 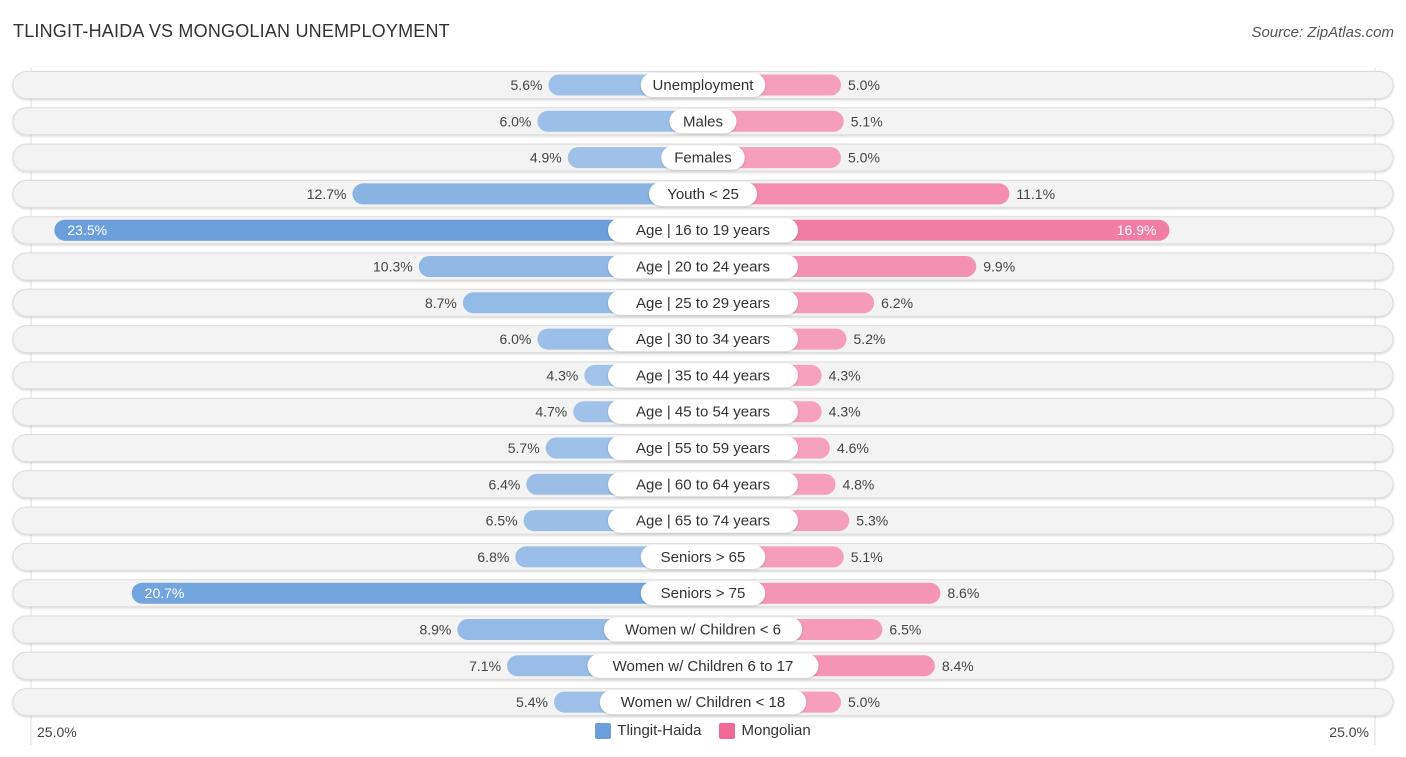 What do you see at coordinates (532, 702) in the screenshot?
I see `value-label-tlingit-haida: 5.4%` at bounding box center [532, 702].